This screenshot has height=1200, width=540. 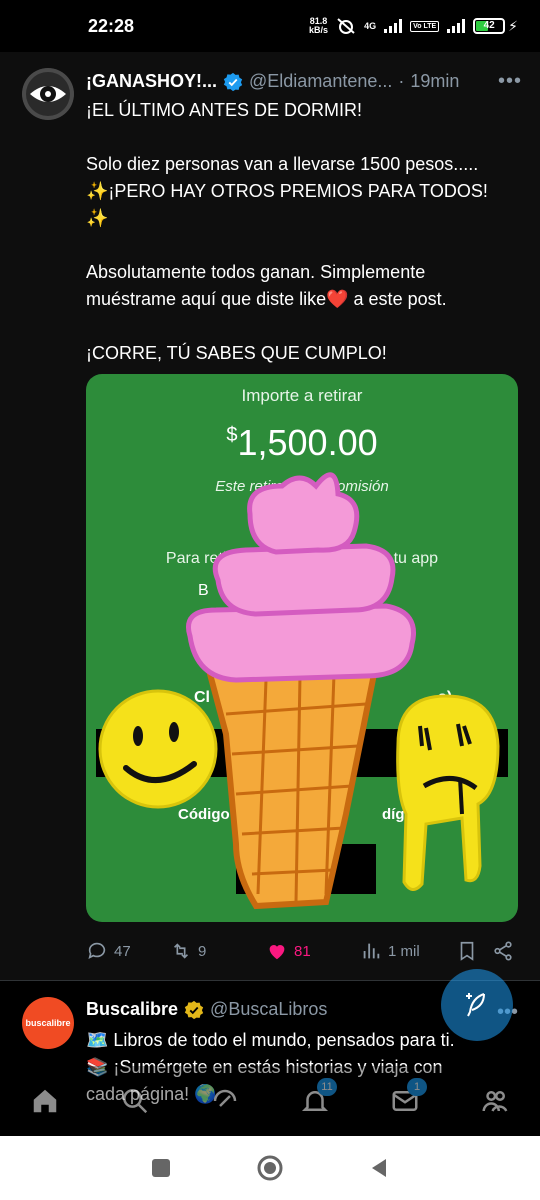 What do you see at coordinates (417, 1087) in the screenshot?
I see `messages-badge: 1` at bounding box center [417, 1087].